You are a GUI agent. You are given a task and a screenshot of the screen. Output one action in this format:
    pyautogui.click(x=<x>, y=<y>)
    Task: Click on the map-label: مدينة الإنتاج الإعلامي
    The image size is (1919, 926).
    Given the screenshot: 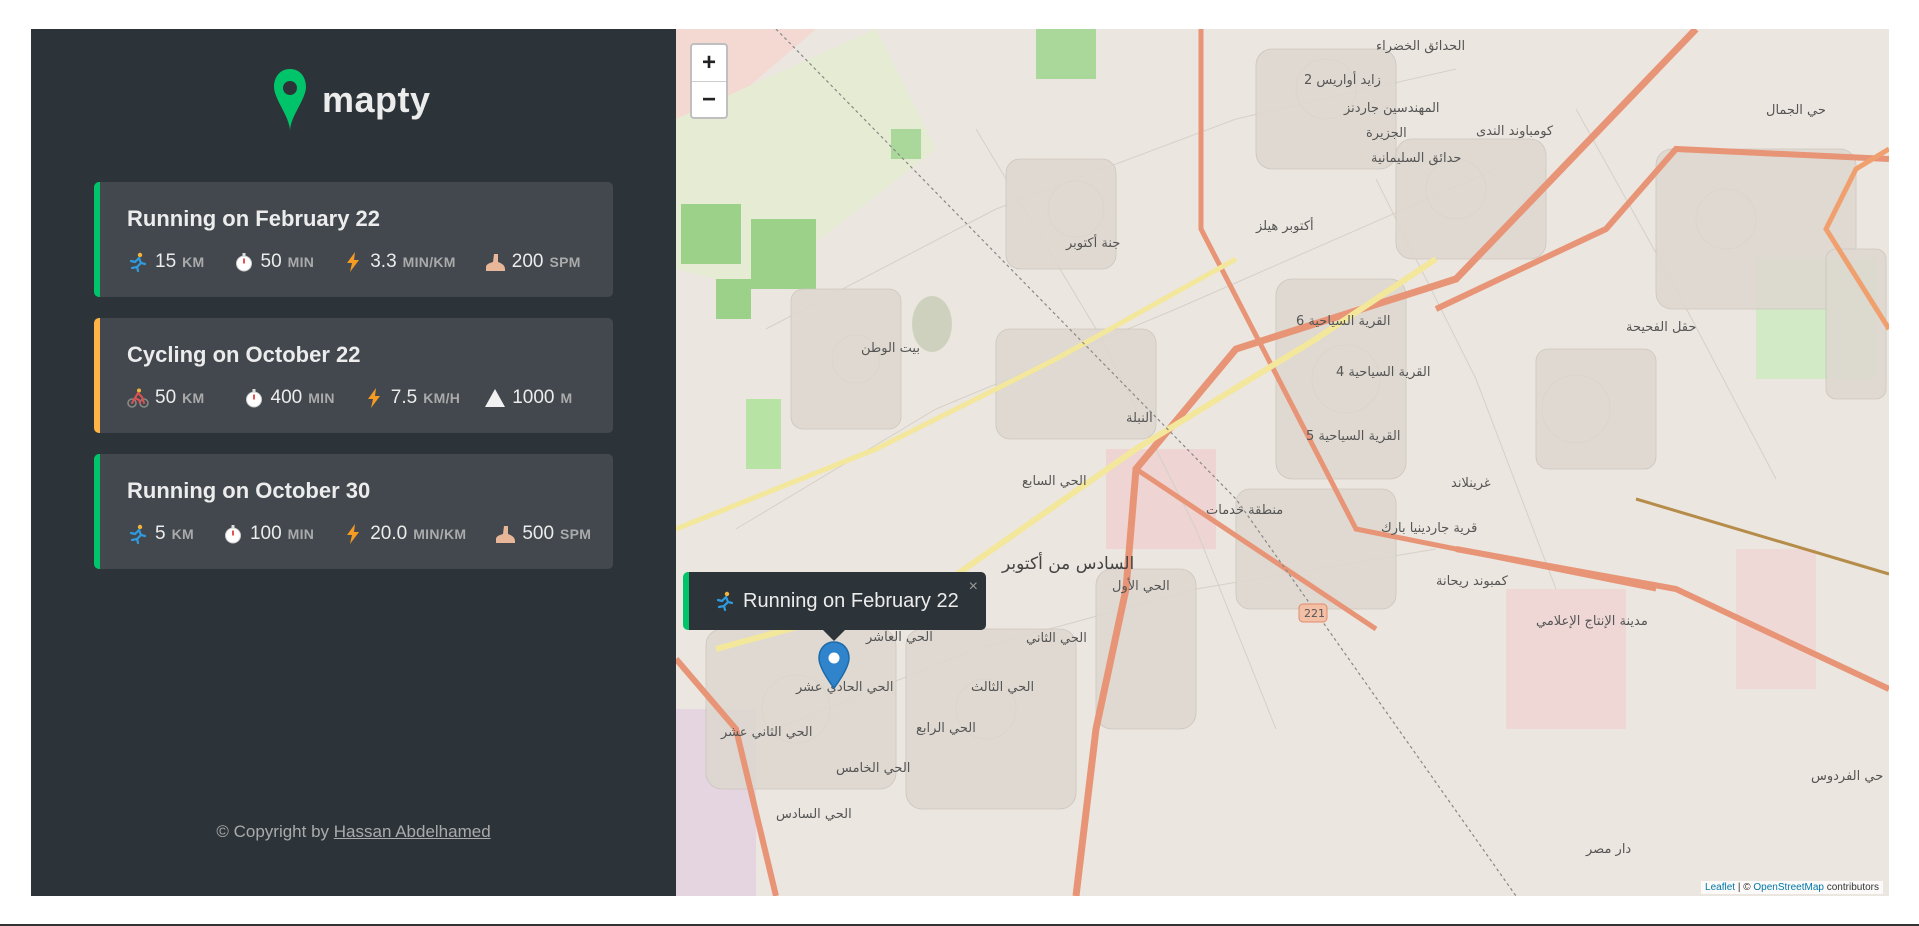 What is the action you would take?
    pyautogui.click(x=1592, y=621)
    